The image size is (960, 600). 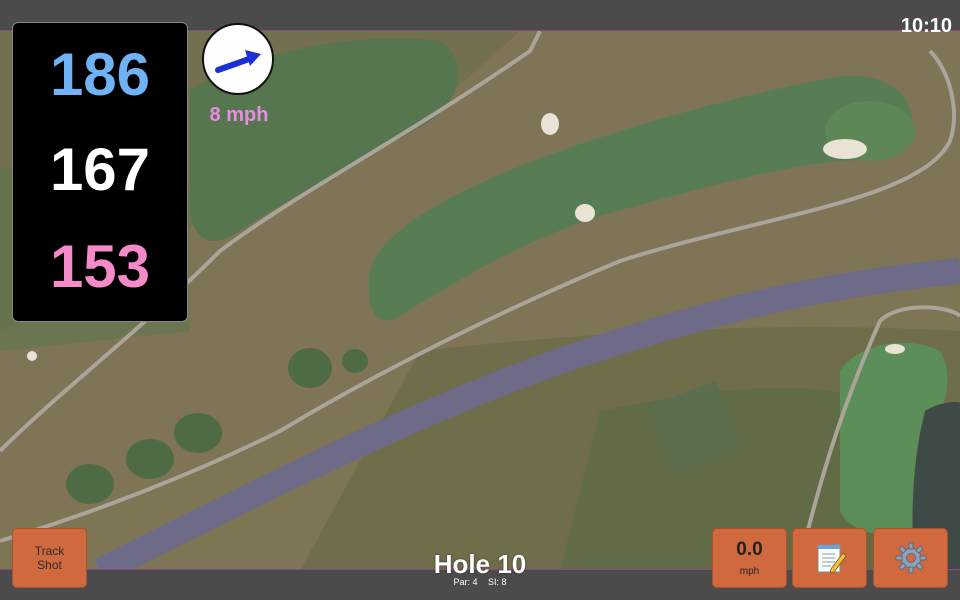 I want to click on distance-panel: 186 167 153, so click(x=100, y=172).